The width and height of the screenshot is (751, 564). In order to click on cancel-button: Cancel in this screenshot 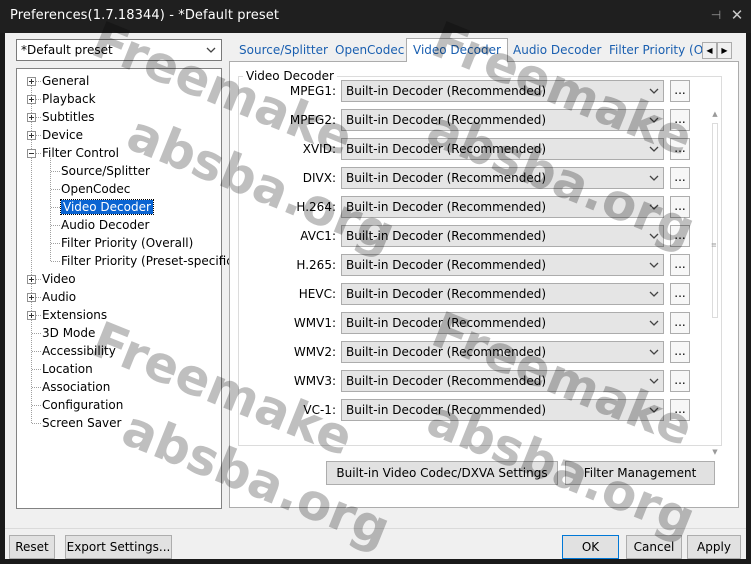, I will do `click(654, 547)`.